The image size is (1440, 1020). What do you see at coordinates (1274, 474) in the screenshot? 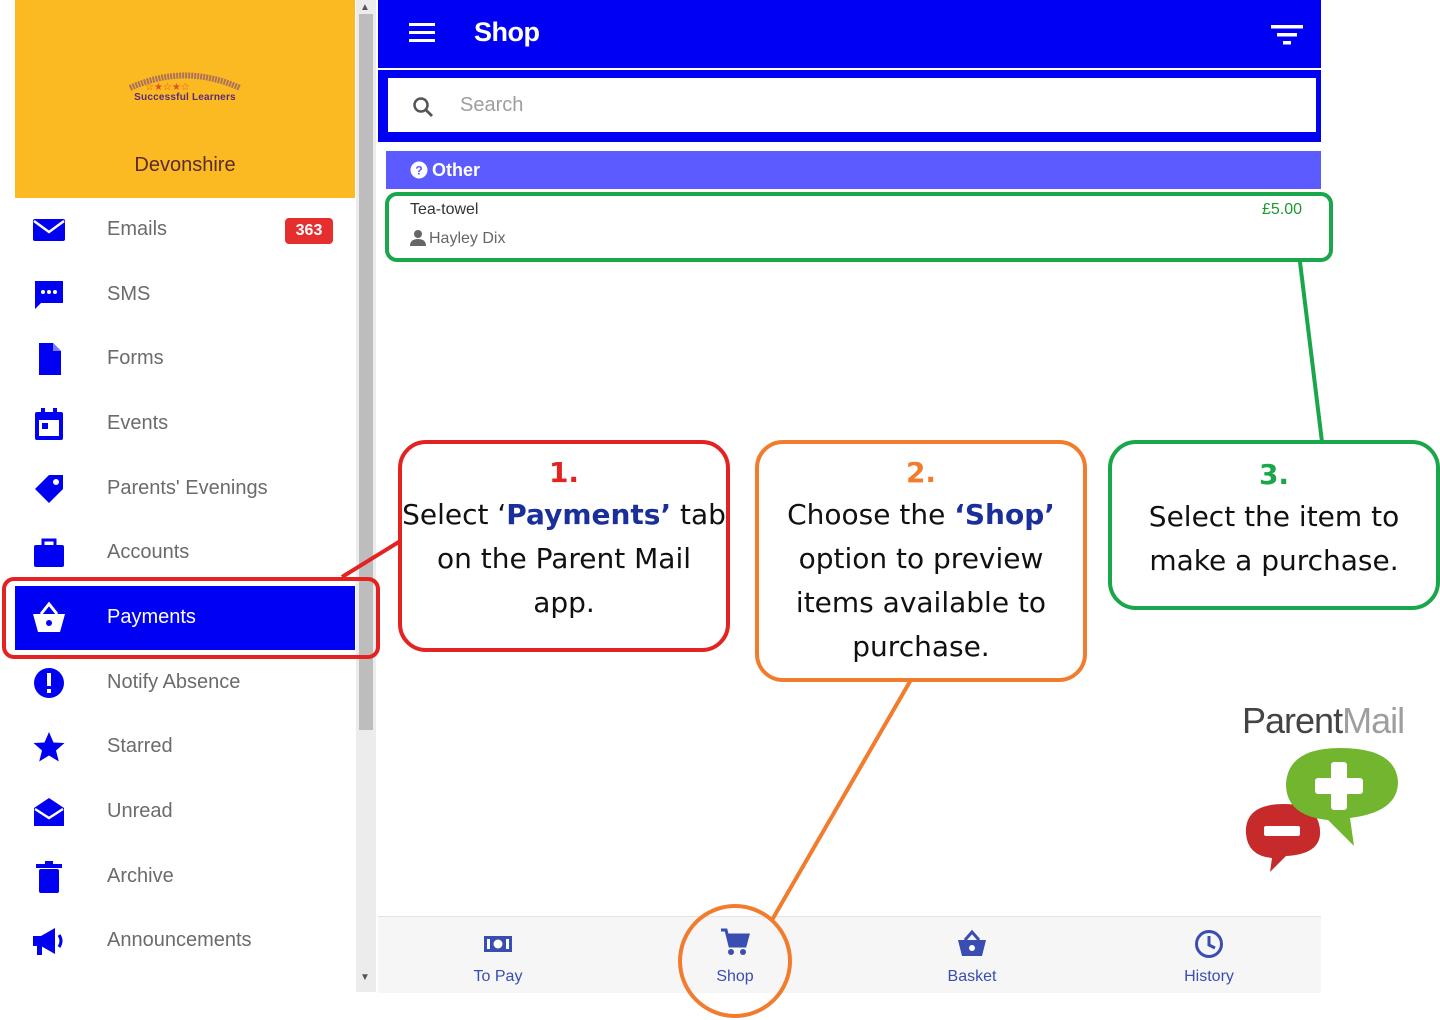
I see `callout-number: 3.` at bounding box center [1274, 474].